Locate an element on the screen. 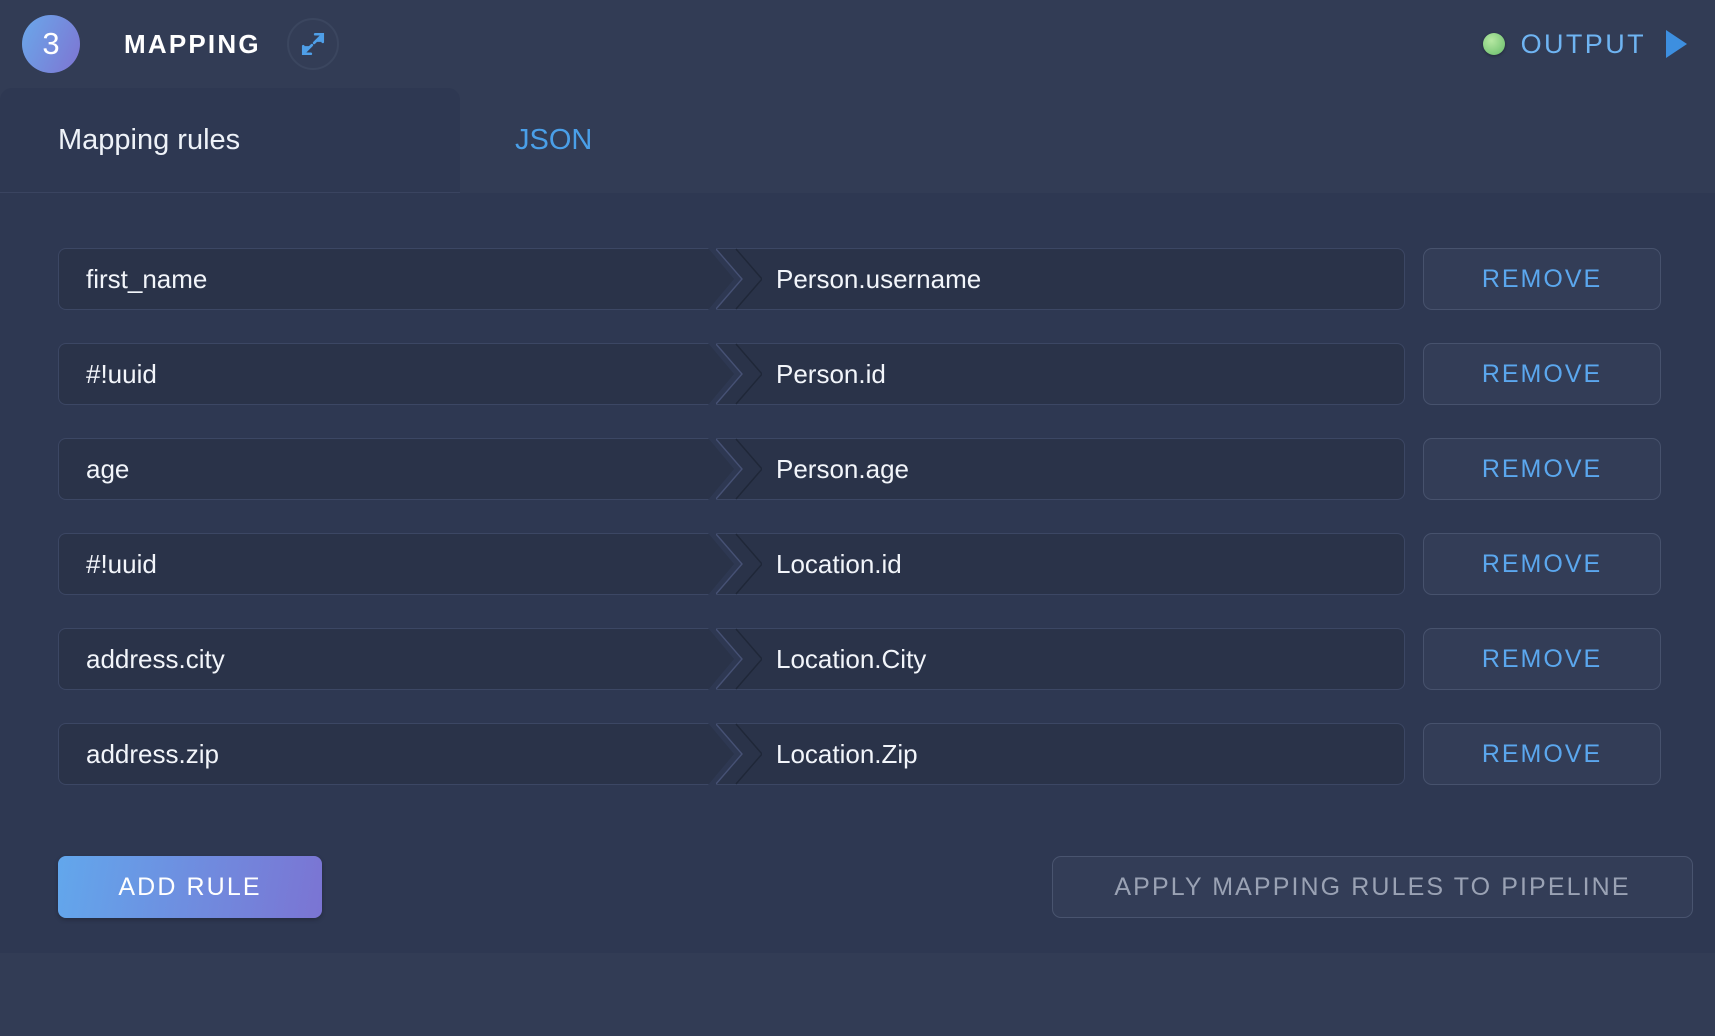 Image resolution: width=1715 pixels, height=1036 pixels. apply-mapping-rules-button: APPLY MAPPING RULES TO PIPELINE is located at coordinates (1372, 887).